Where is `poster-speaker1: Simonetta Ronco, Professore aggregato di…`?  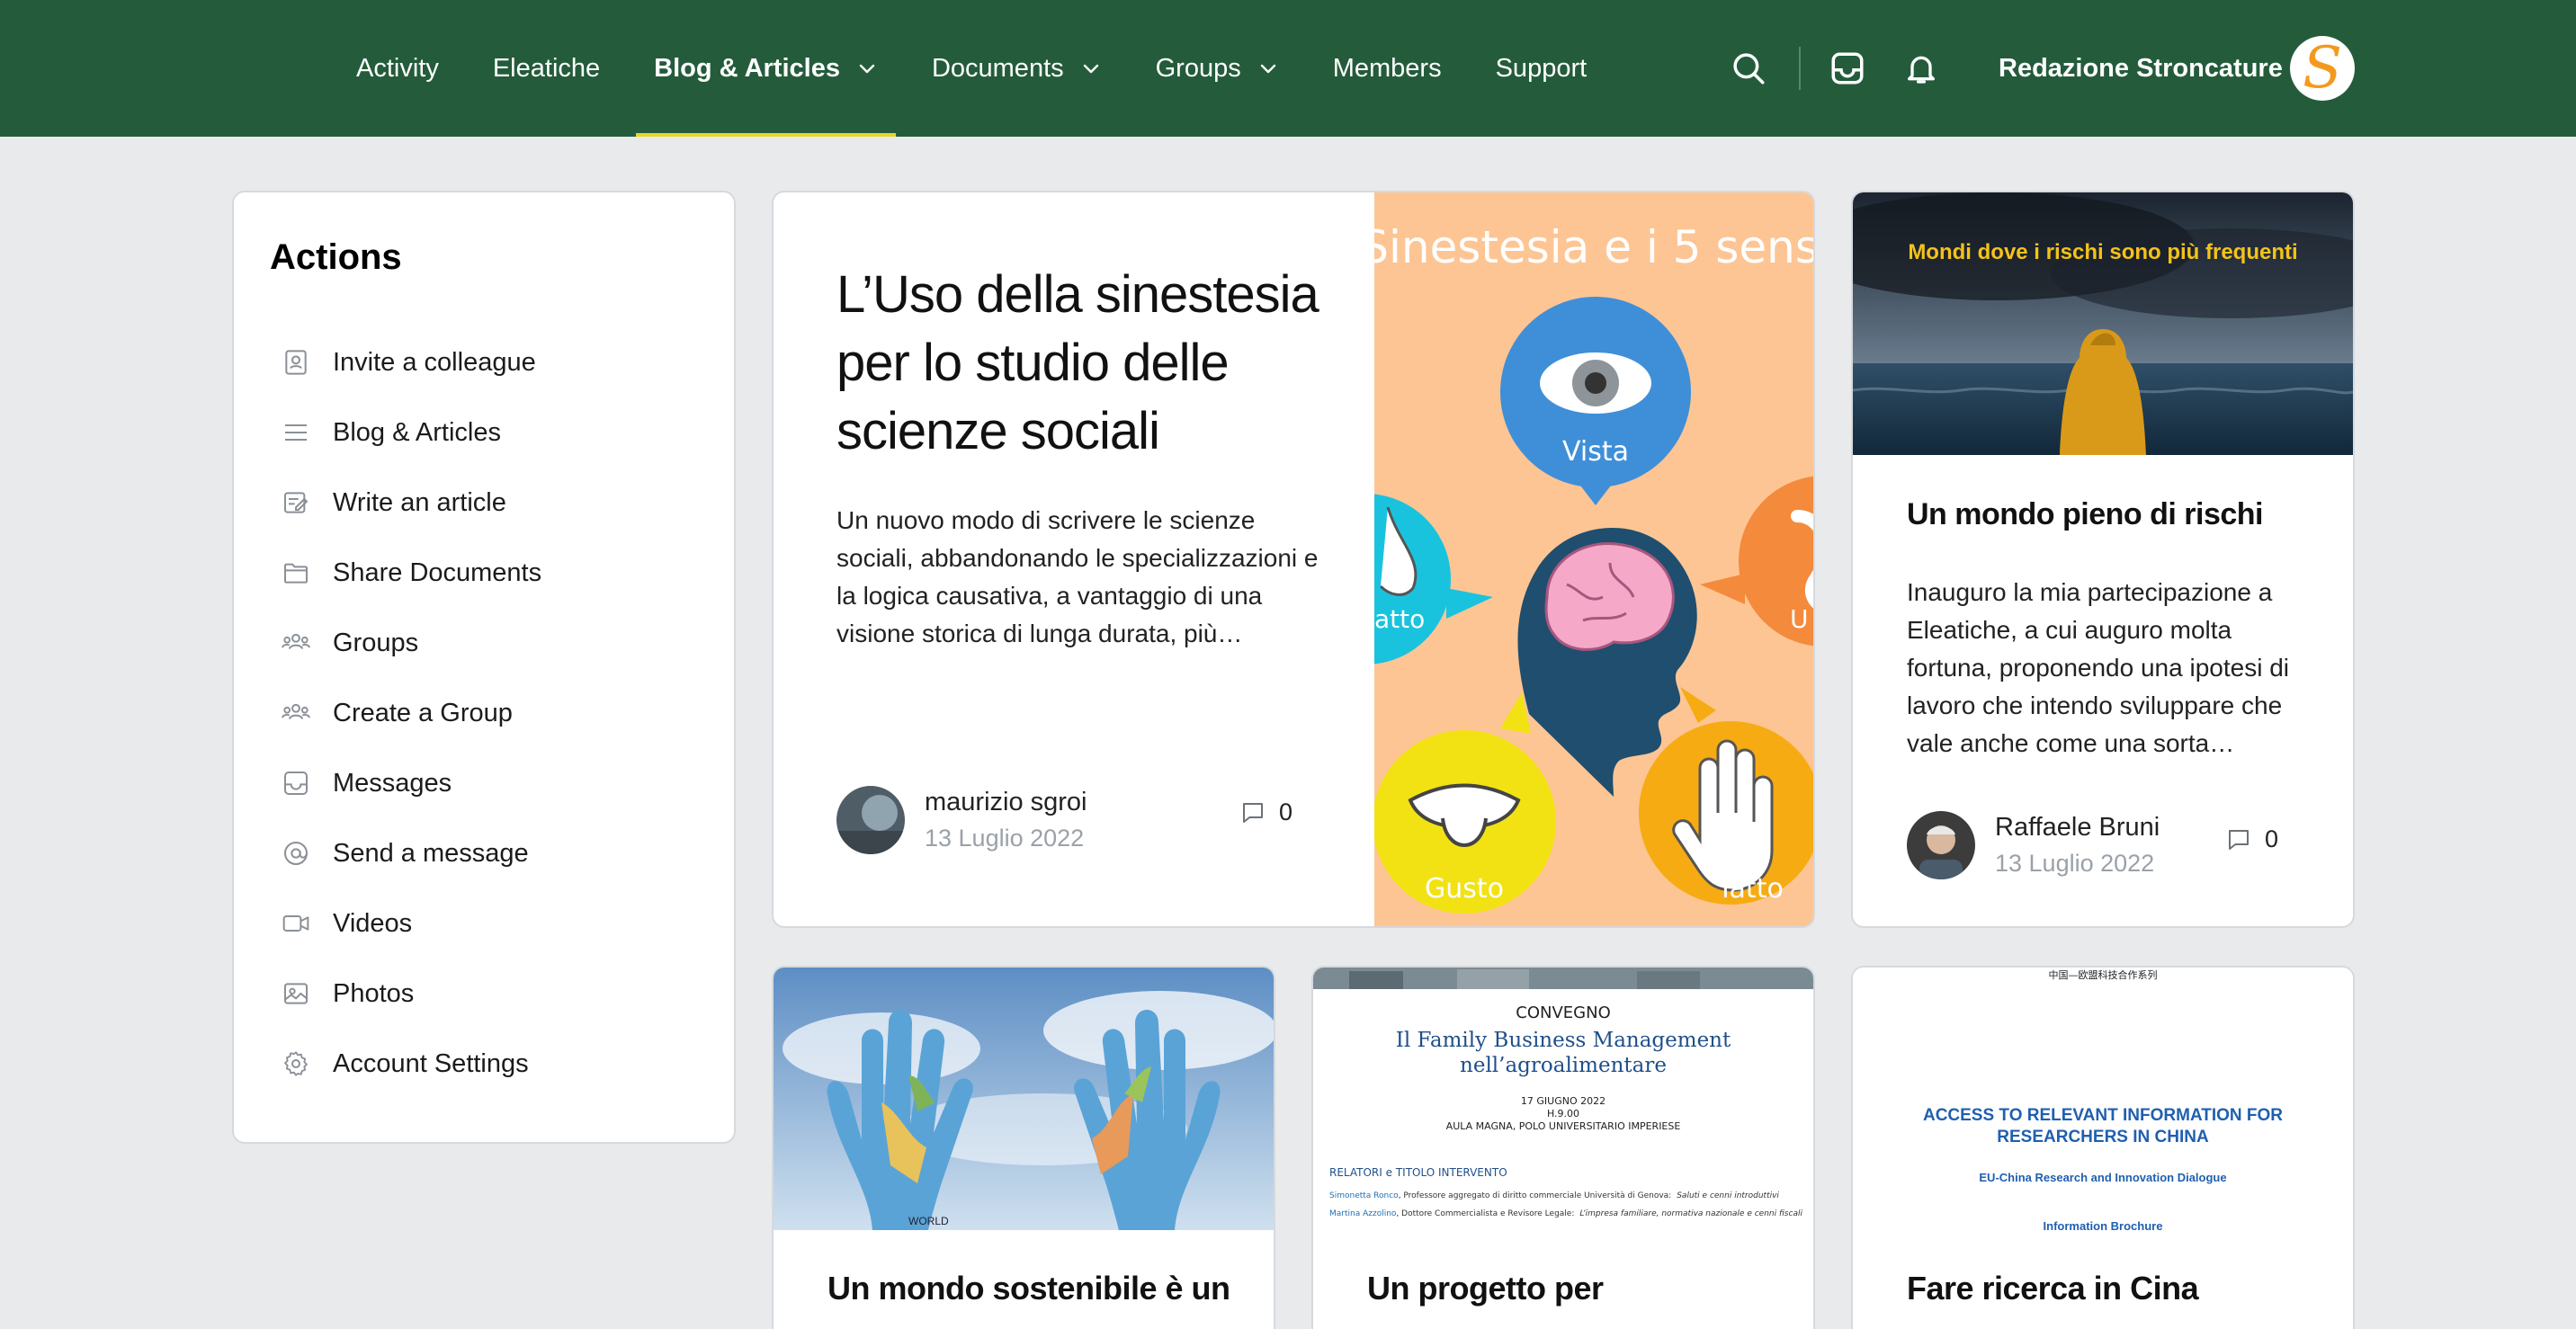 poster-speaker1: Simonetta Ronco, Professore aggregato di… is located at coordinates (1554, 1196).